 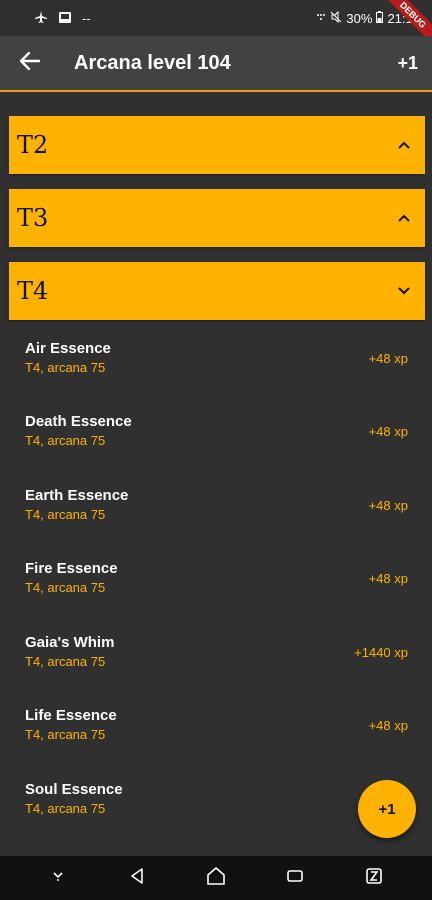 I want to click on back-button, so click(x=30, y=63).